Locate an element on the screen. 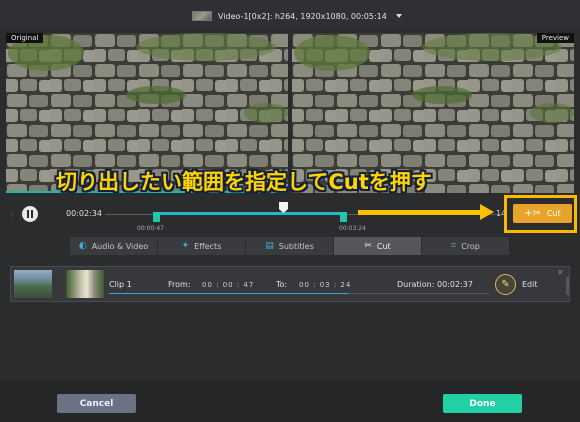 The width and height of the screenshot is (580, 422). file-thumbnail is located at coordinates (202, 16).